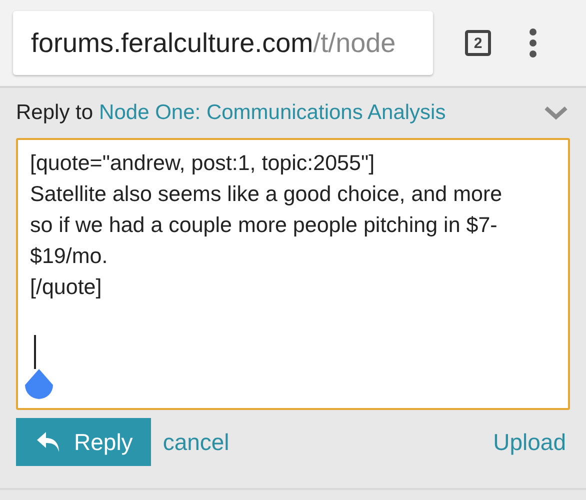 Image resolution: width=586 pixels, height=500 pixels. Describe the element at coordinates (529, 442) in the screenshot. I see `upload-link: Upload` at that location.